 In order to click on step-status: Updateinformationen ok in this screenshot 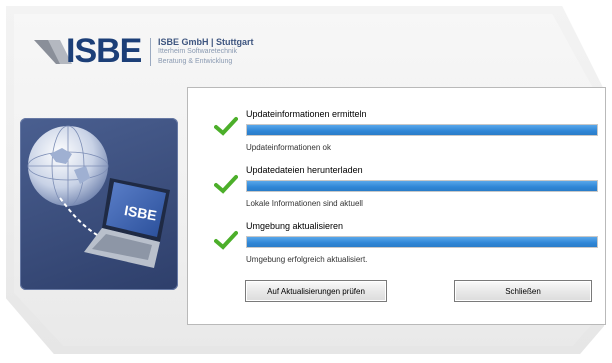, I will do `click(288, 147)`.